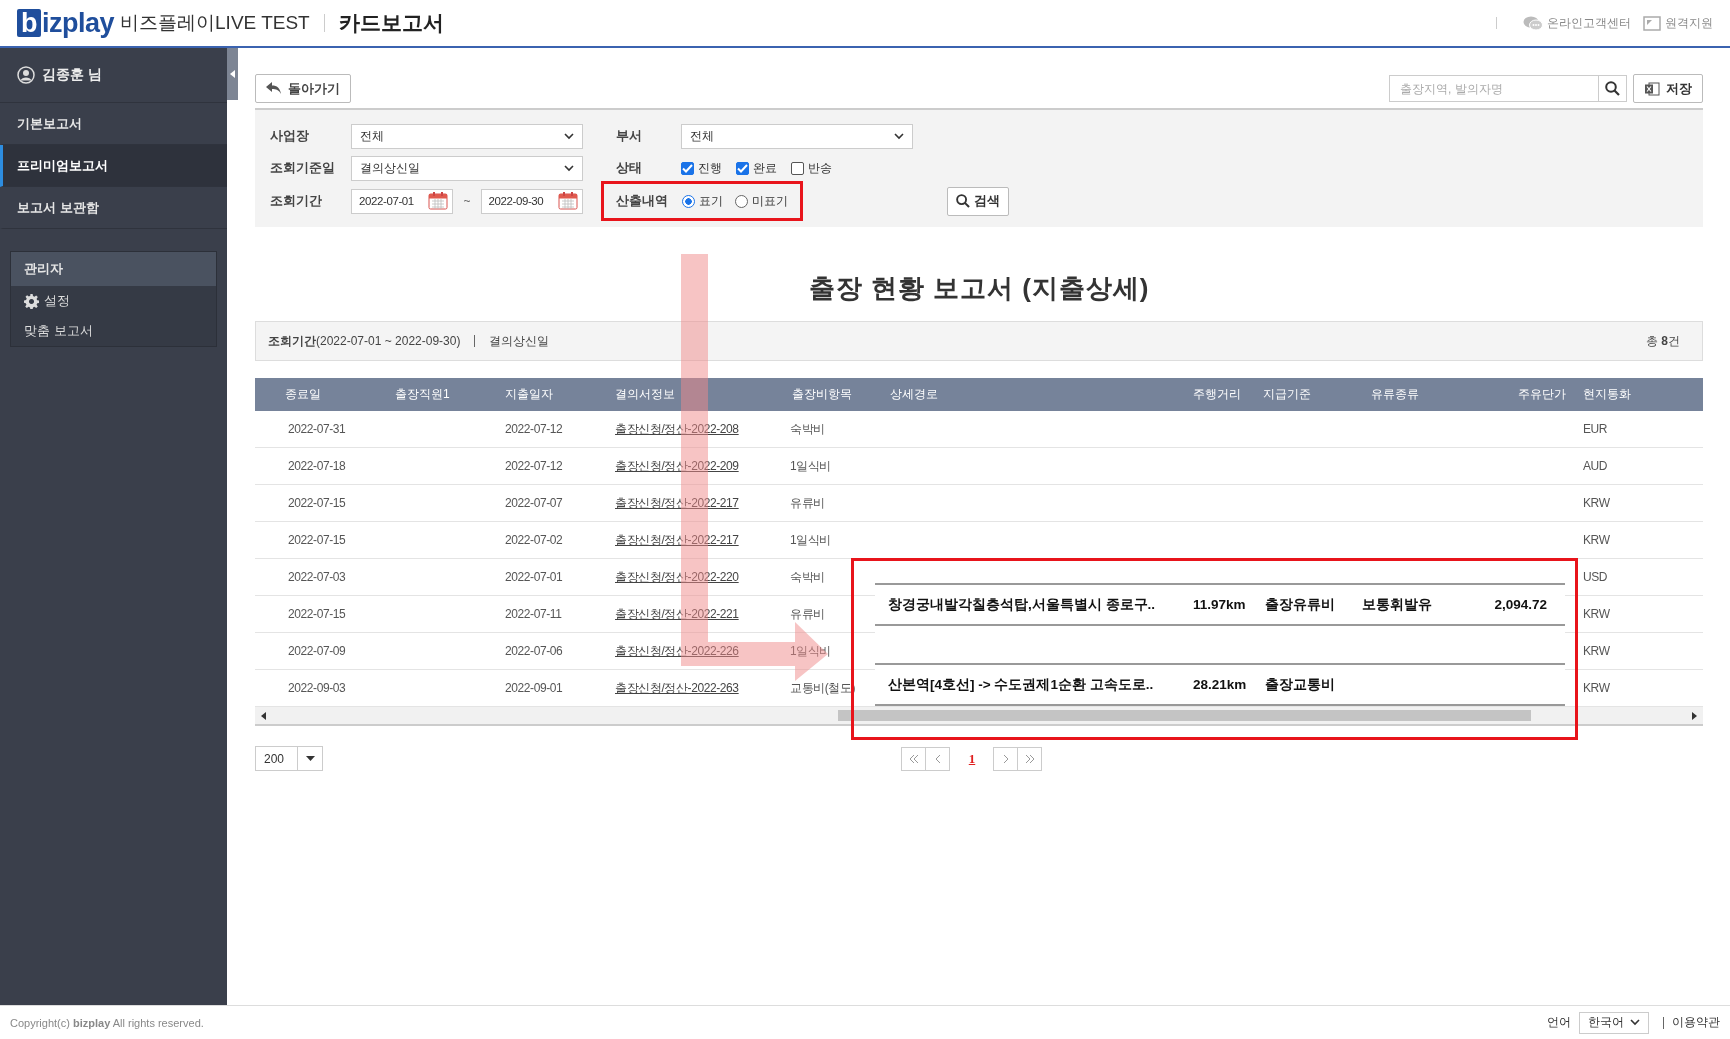  I want to click on period-summary: 조회기간(2022-07-01 ~ 2022-09-30), so click(364, 341).